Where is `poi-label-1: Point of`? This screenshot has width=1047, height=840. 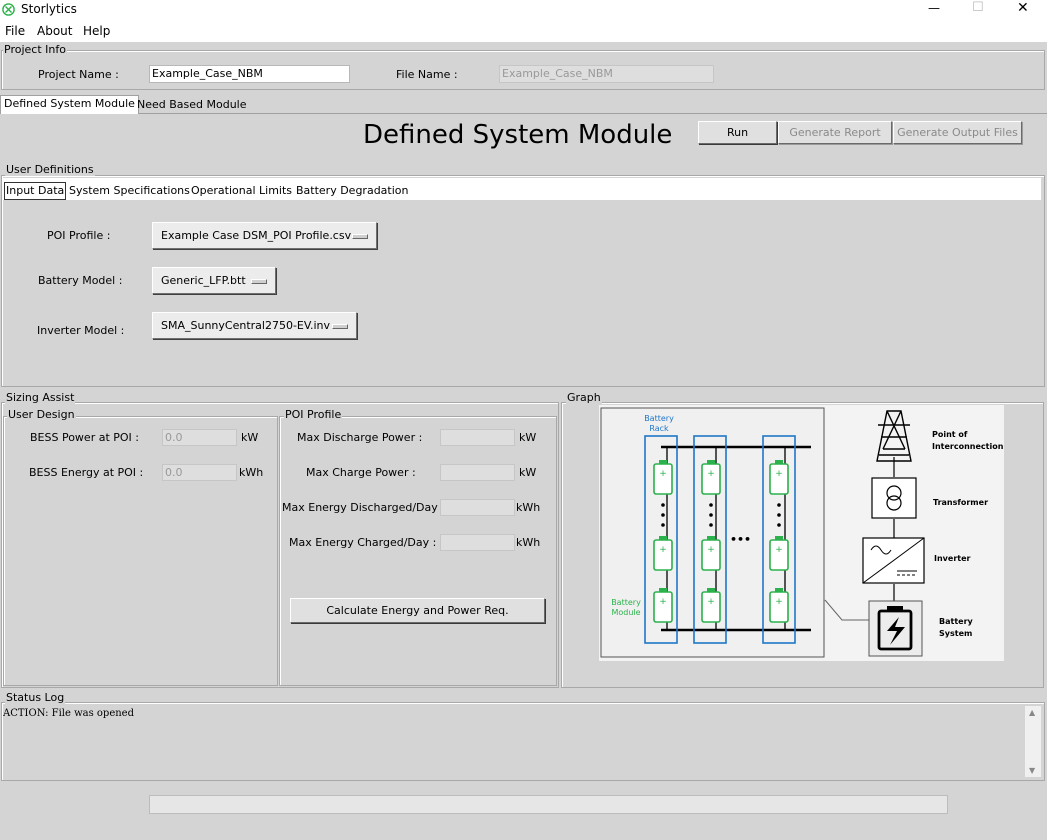 poi-label-1: Point of is located at coordinates (950, 434).